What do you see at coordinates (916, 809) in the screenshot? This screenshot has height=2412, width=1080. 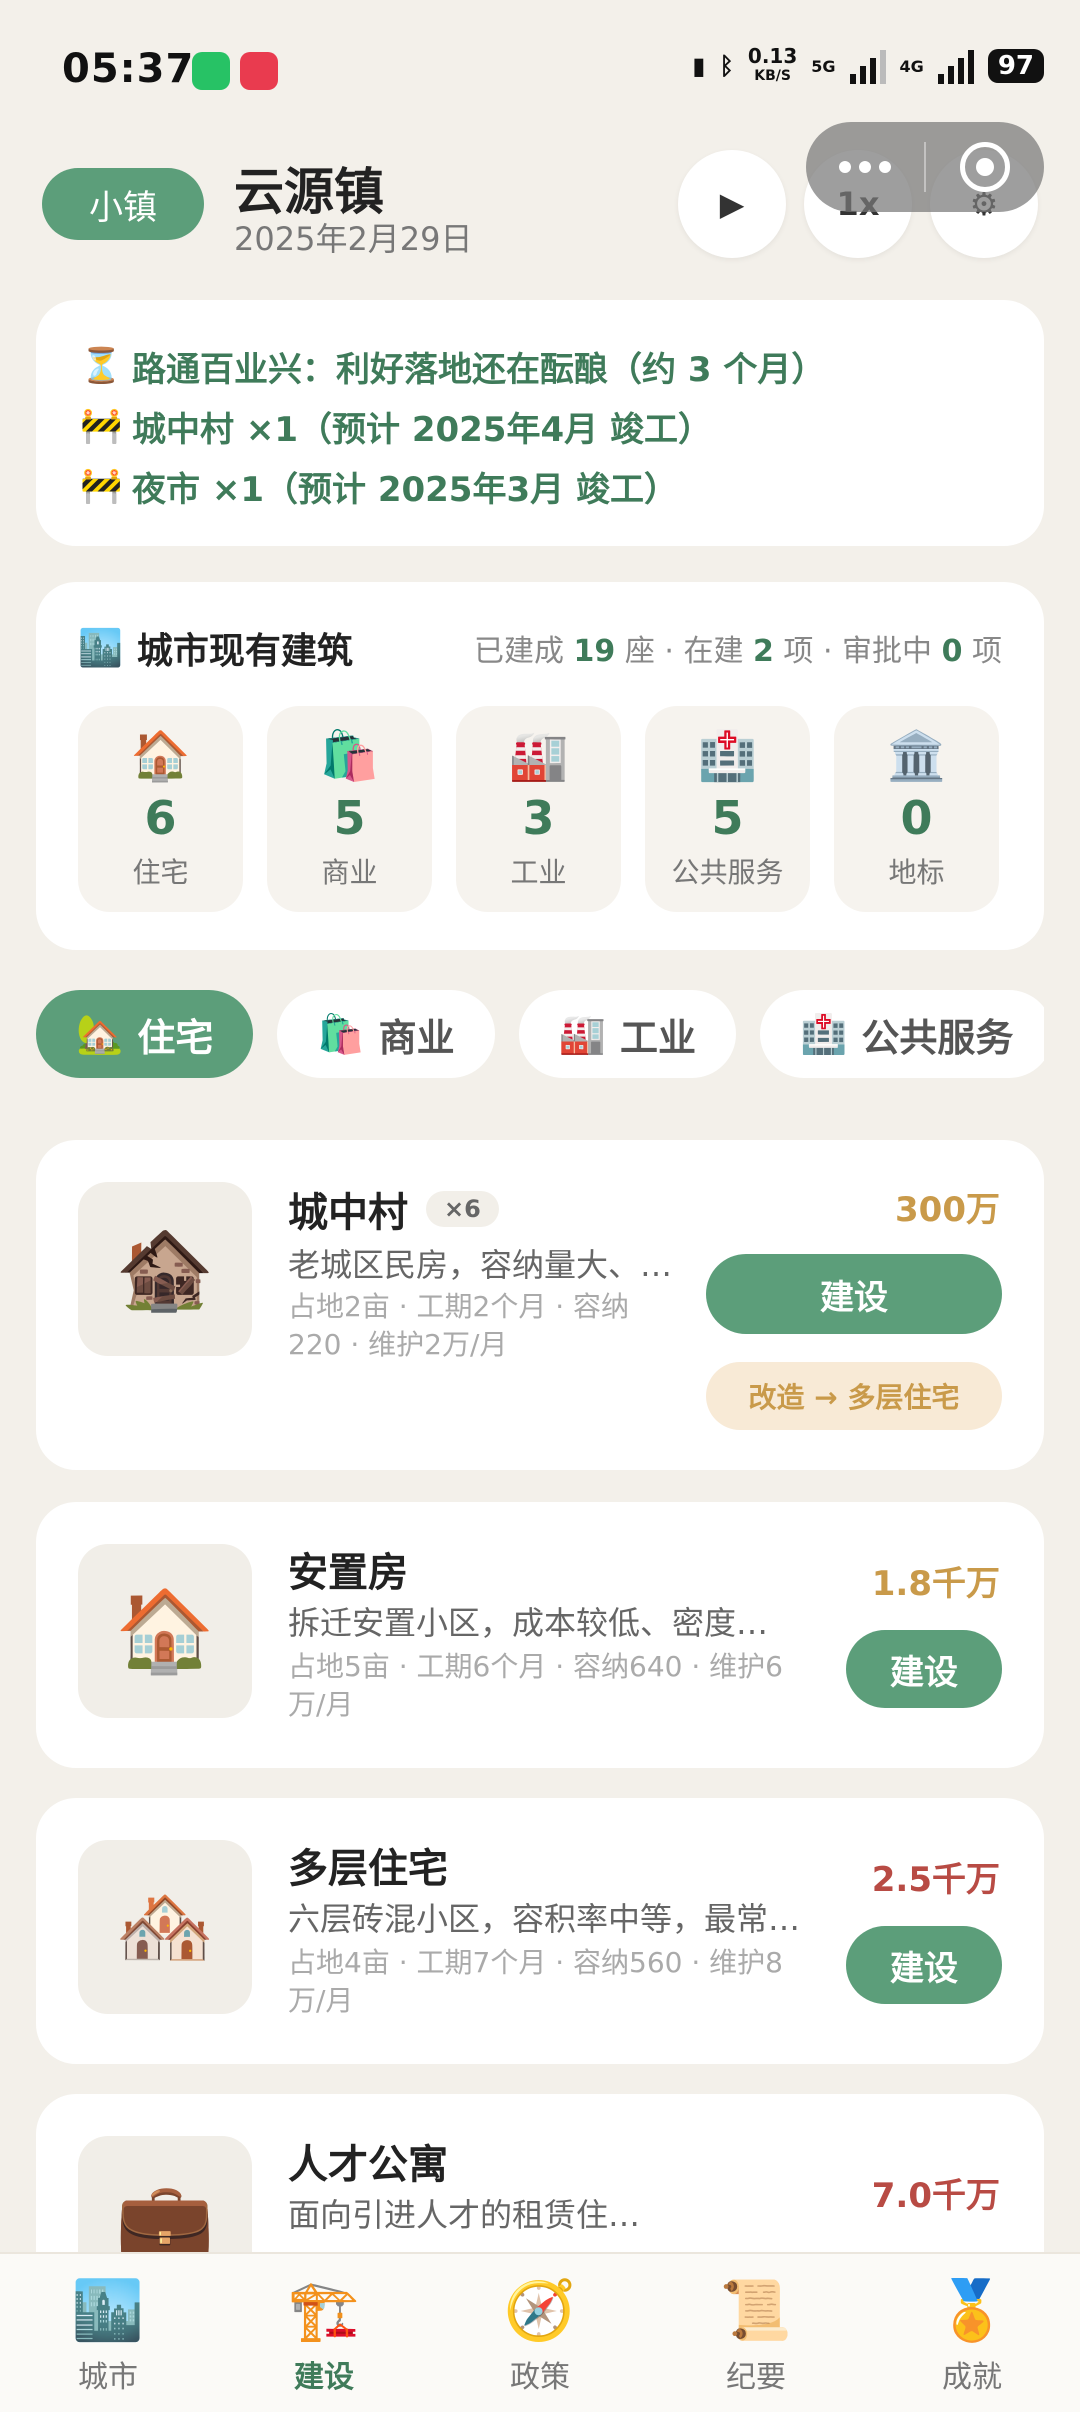 I see `tile-landmark: 🏛️ 0 地标` at bounding box center [916, 809].